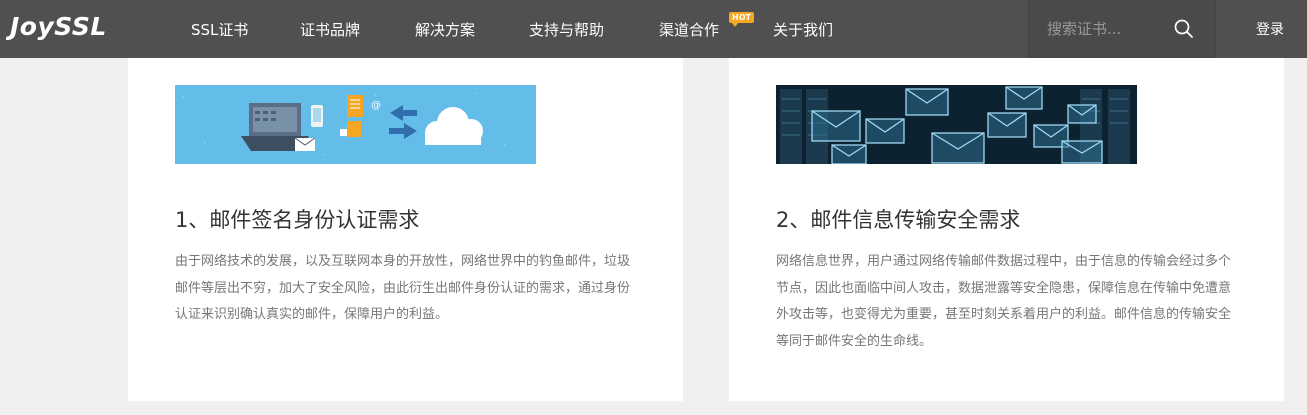 This screenshot has width=1307, height=415. Describe the element at coordinates (1184, 29) in the screenshot. I see `search-icon` at that location.